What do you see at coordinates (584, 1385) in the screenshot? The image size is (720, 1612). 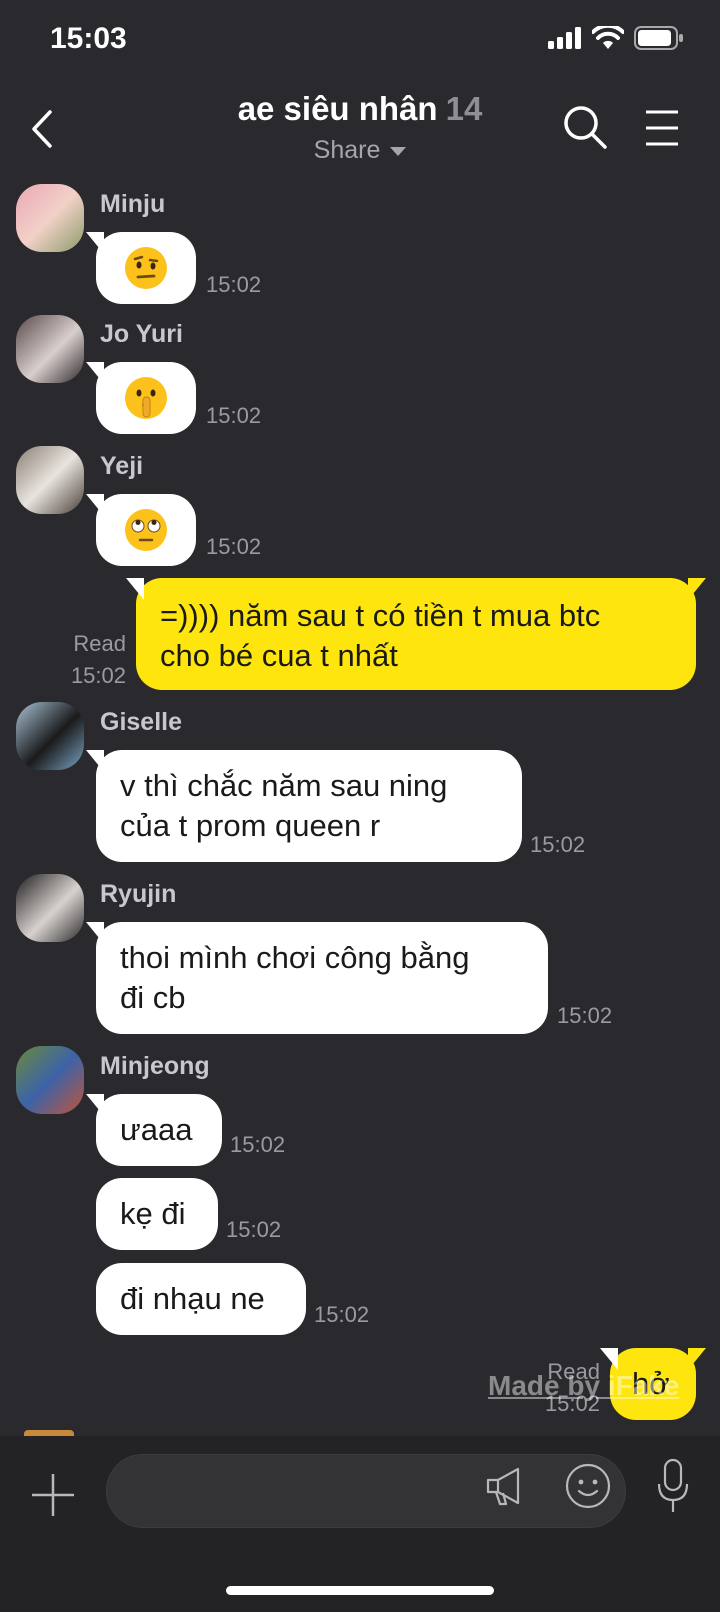 I see `watermark: Made by iFake` at bounding box center [584, 1385].